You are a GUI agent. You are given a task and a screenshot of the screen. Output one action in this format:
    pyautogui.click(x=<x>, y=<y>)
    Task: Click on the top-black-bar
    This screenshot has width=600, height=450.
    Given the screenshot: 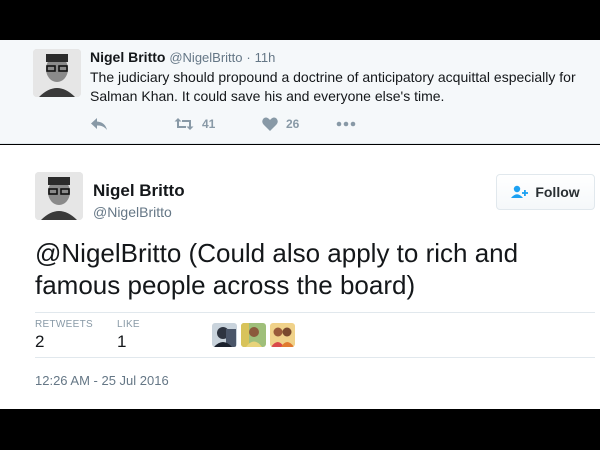 What is the action you would take?
    pyautogui.click(x=300, y=20)
    